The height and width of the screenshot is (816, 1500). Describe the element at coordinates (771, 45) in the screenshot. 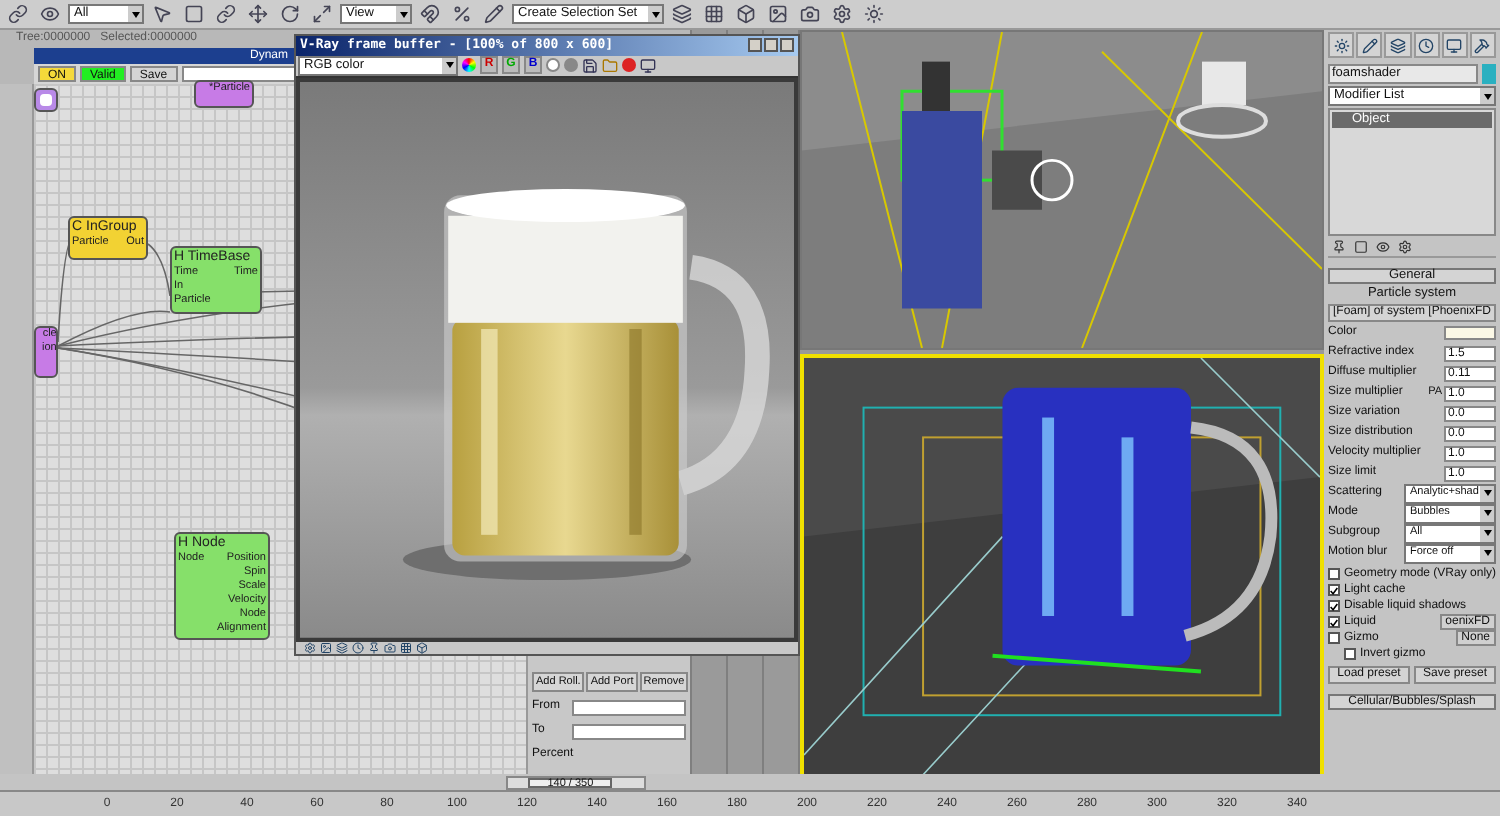

I see `maximize-icon` at that location.